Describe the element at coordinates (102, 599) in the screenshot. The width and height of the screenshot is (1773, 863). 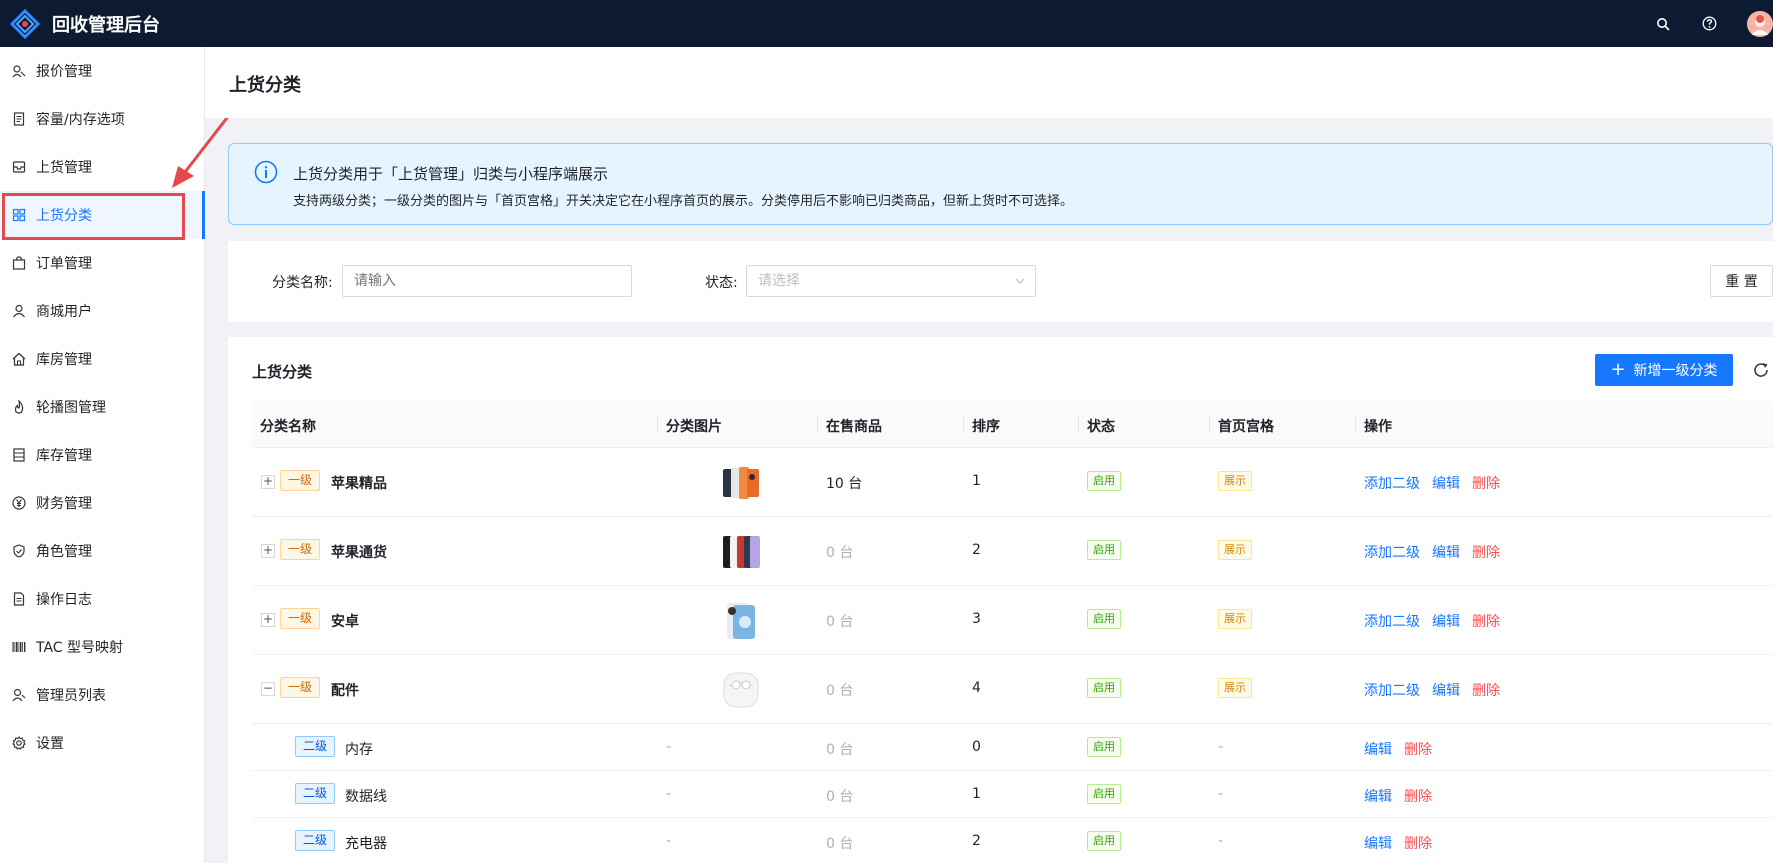
I see `sidebar-item-logs: 操作日志` at that location.